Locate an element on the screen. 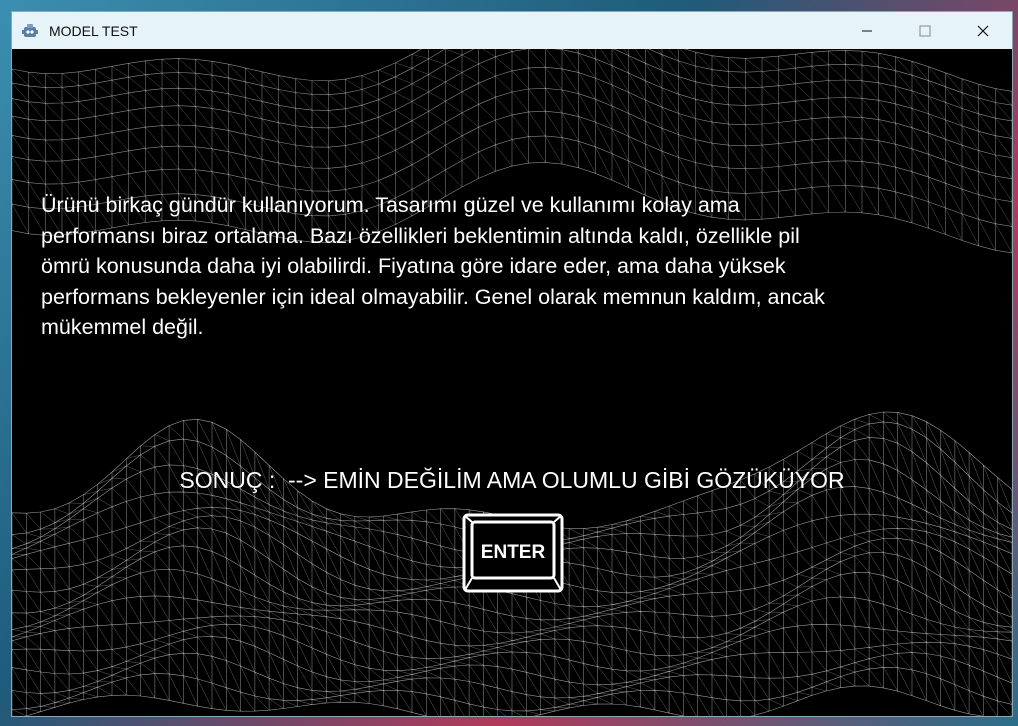 Image resolution: width=1018 pixels, height=726 pixels. robot-app-icon is located at coordinates (30, 31).